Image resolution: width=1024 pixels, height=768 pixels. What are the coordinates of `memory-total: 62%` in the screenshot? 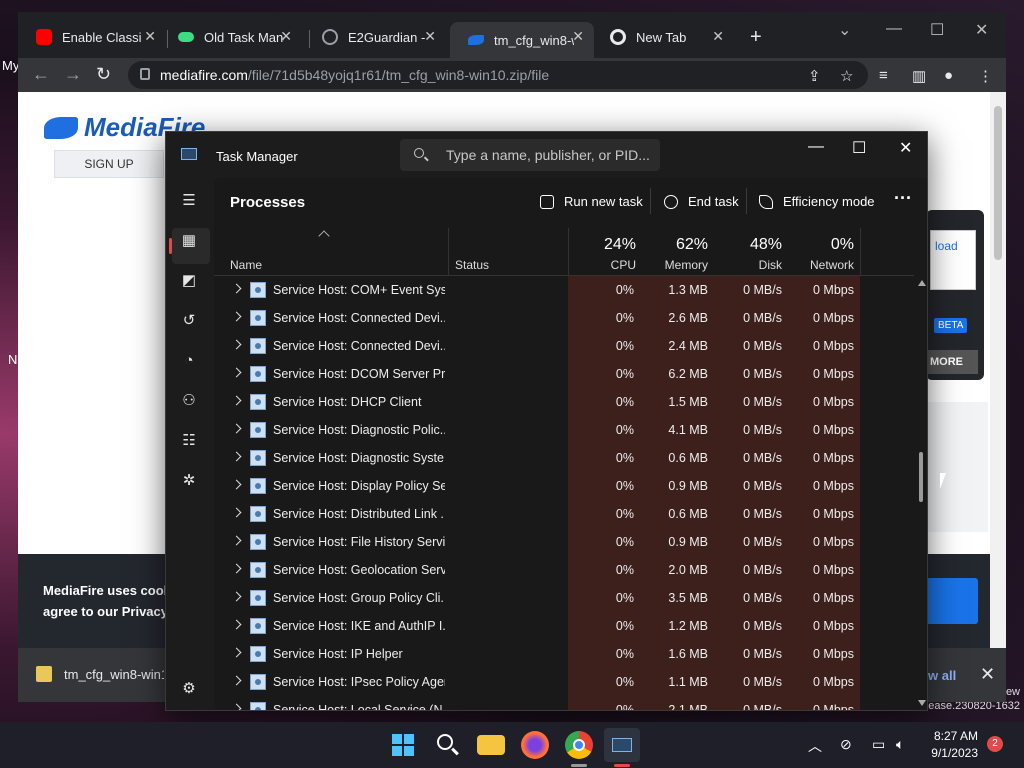 It's located at (676, 245).